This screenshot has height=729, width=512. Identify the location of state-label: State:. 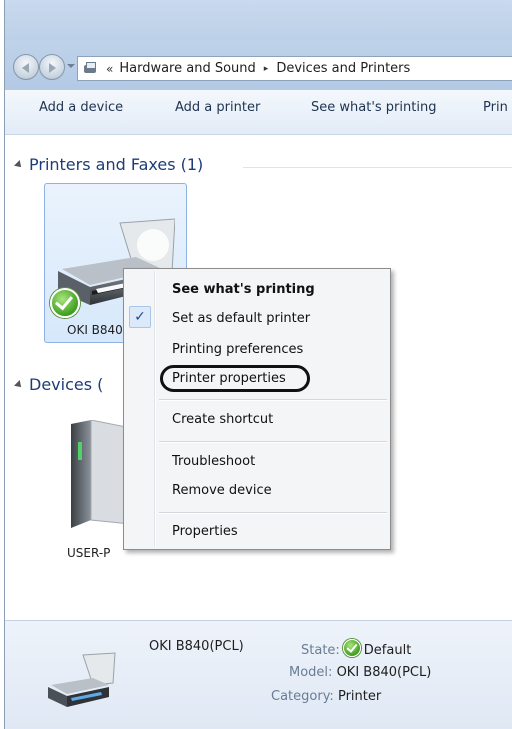
(320, 650).